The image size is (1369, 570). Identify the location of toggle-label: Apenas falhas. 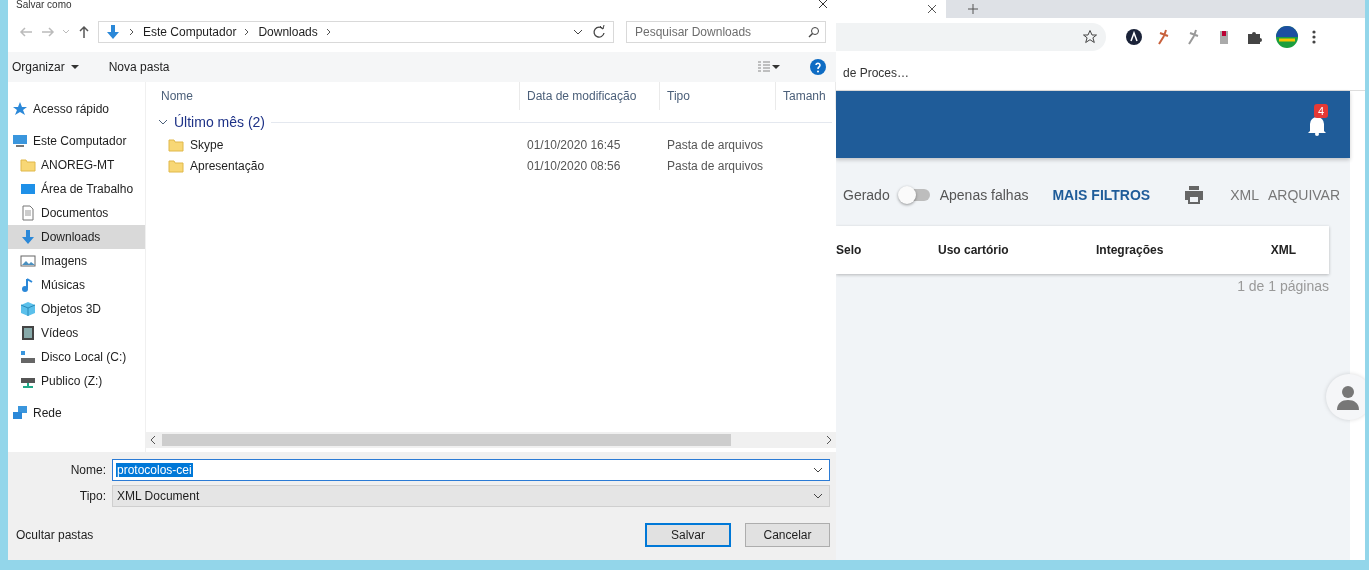
(984, 195).